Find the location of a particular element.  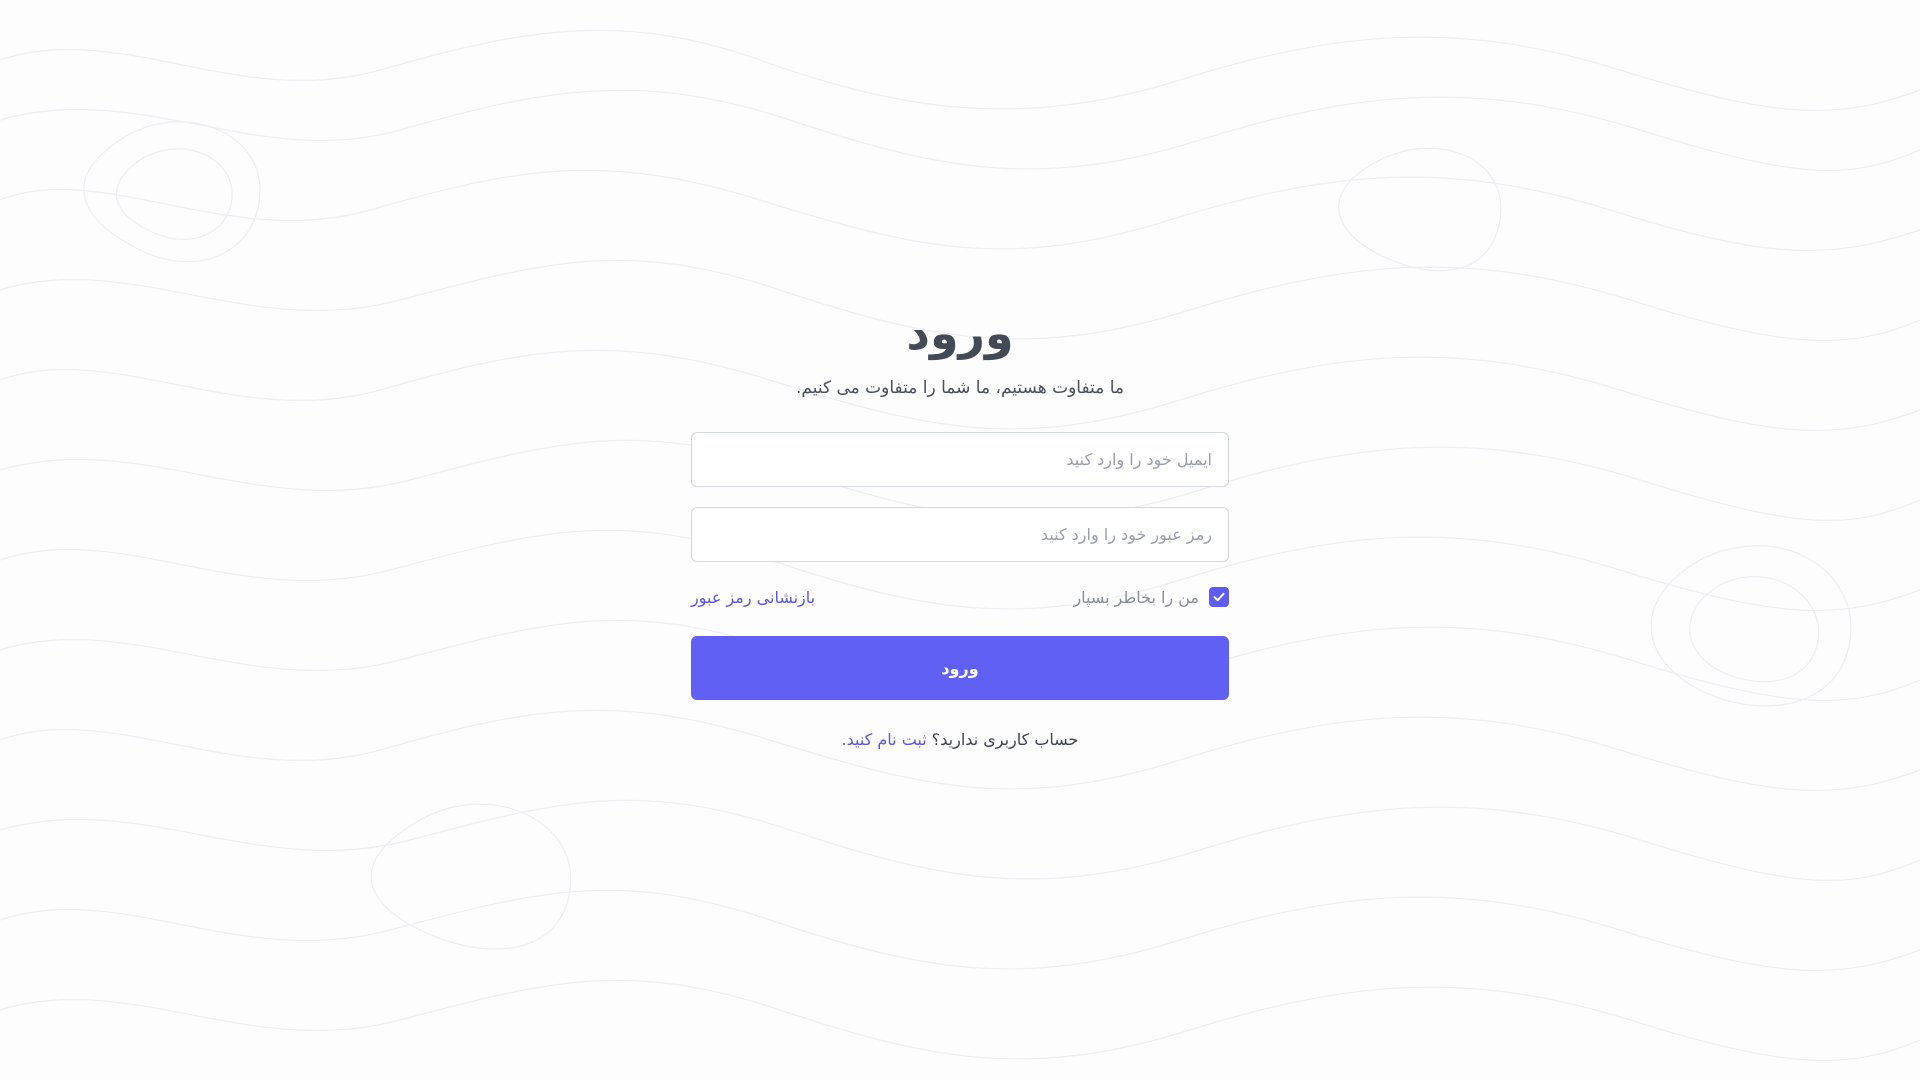

signup-prompt: حساب کاربری ندارید؟ ثبت نام کنید. is located at coordinates (960, 739).